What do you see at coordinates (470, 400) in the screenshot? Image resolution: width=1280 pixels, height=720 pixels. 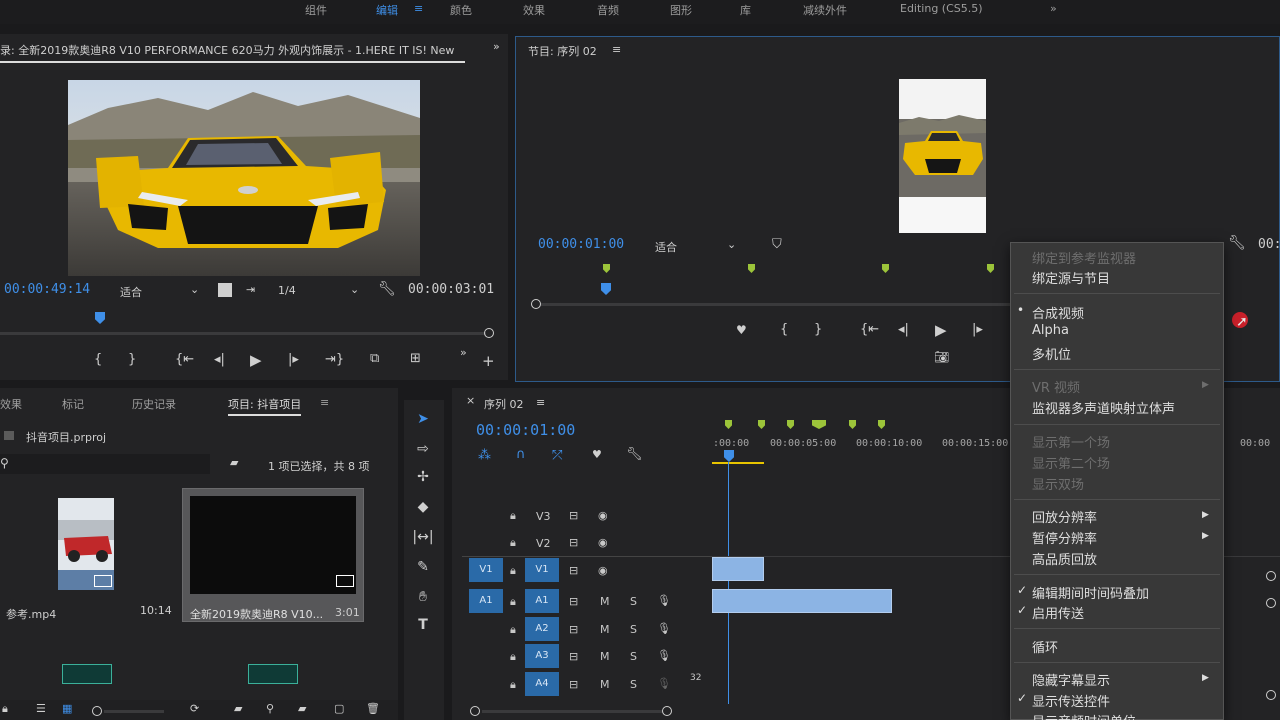 I see `timeline-close-icon: ×` at bounding box center [470, 400].